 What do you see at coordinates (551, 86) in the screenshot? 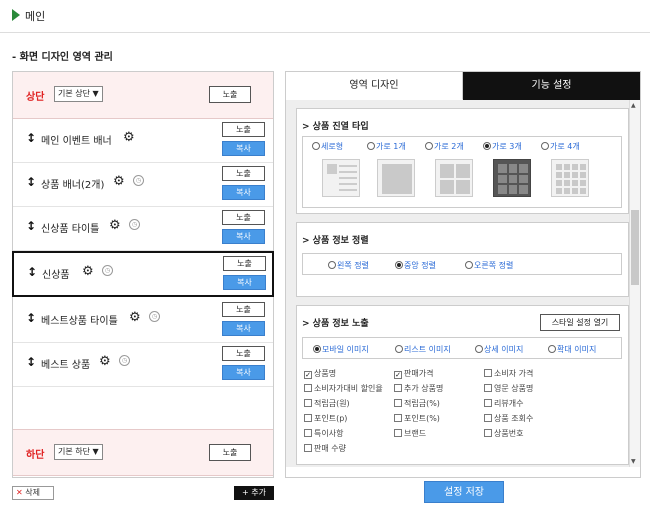
I see `tab-function: 기능 설정` at bounding box center [551, 86].